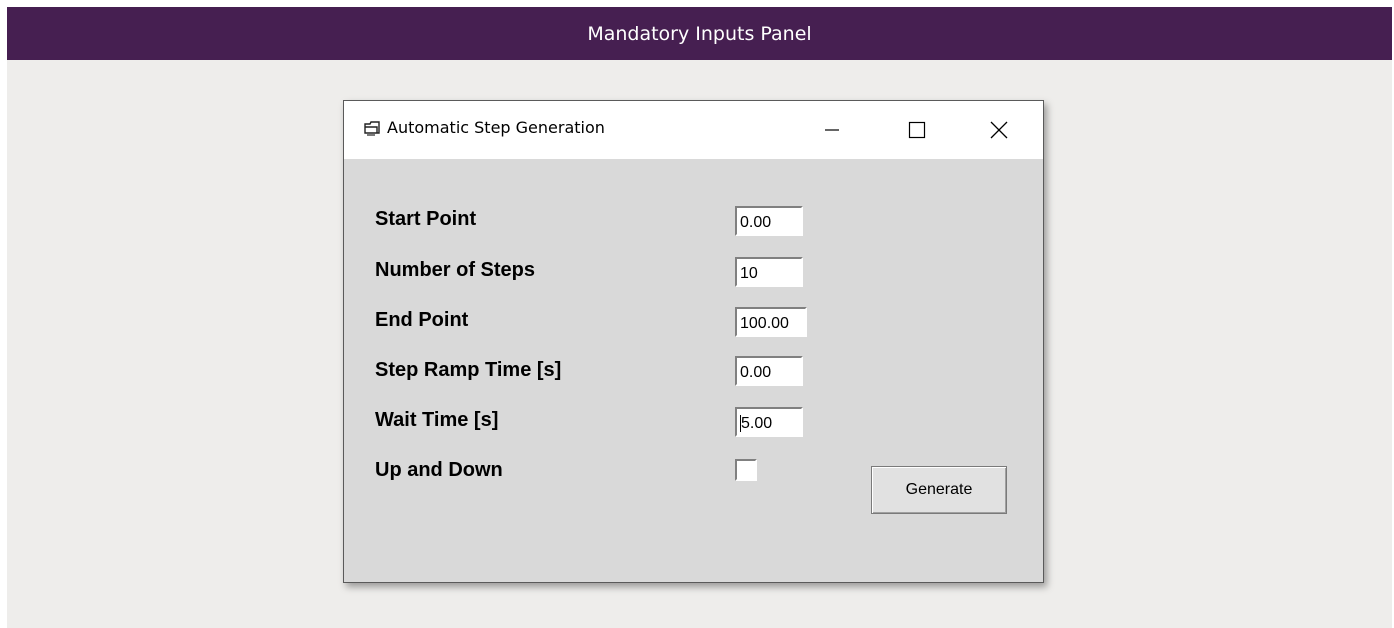 Image resolution: width=1394 pixels, height=628 pixels. I want to click on close-icon, so click(999, 130).